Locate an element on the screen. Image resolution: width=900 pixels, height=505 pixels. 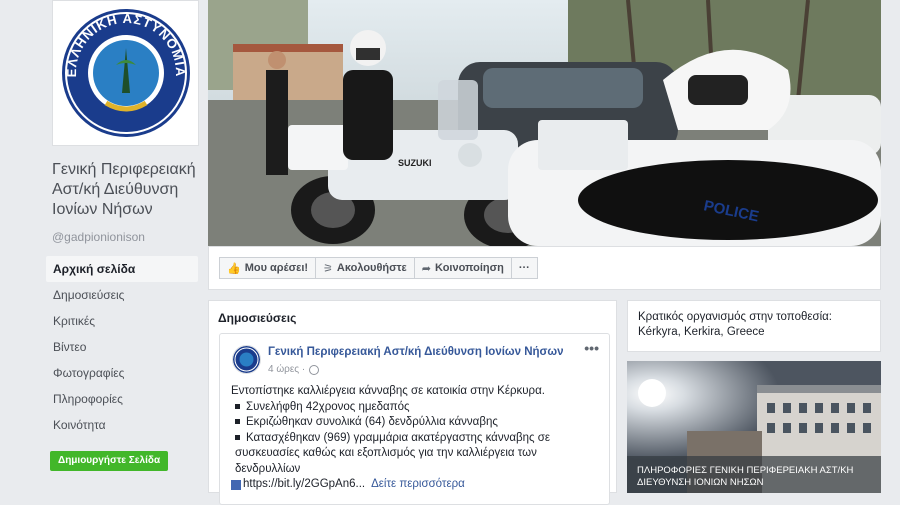
like-label: Μου αρέσει! is located at coordinates (276, 268).